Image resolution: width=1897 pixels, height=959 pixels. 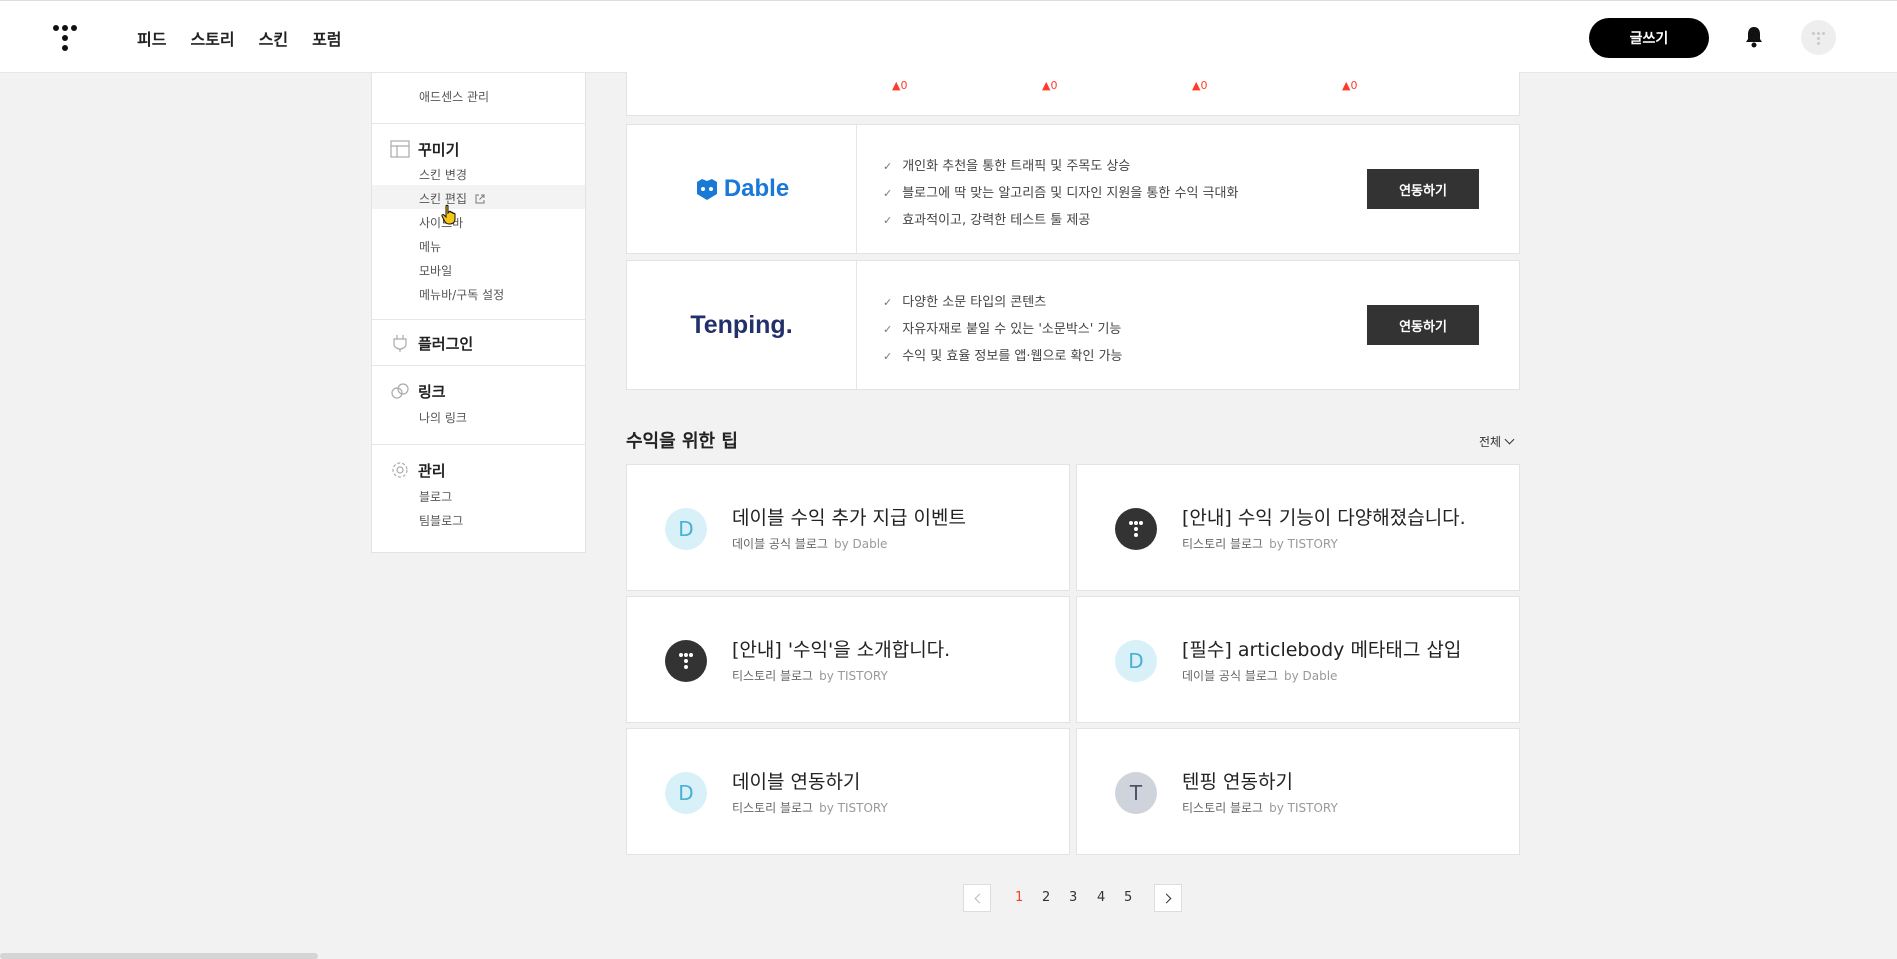 What do you see at coordinates (848, 791) in the screenshot?
I see `tip-card: D 데이블 연동하기 티스토리 블로그 by TISTORY` at bounding box center [848, 791].